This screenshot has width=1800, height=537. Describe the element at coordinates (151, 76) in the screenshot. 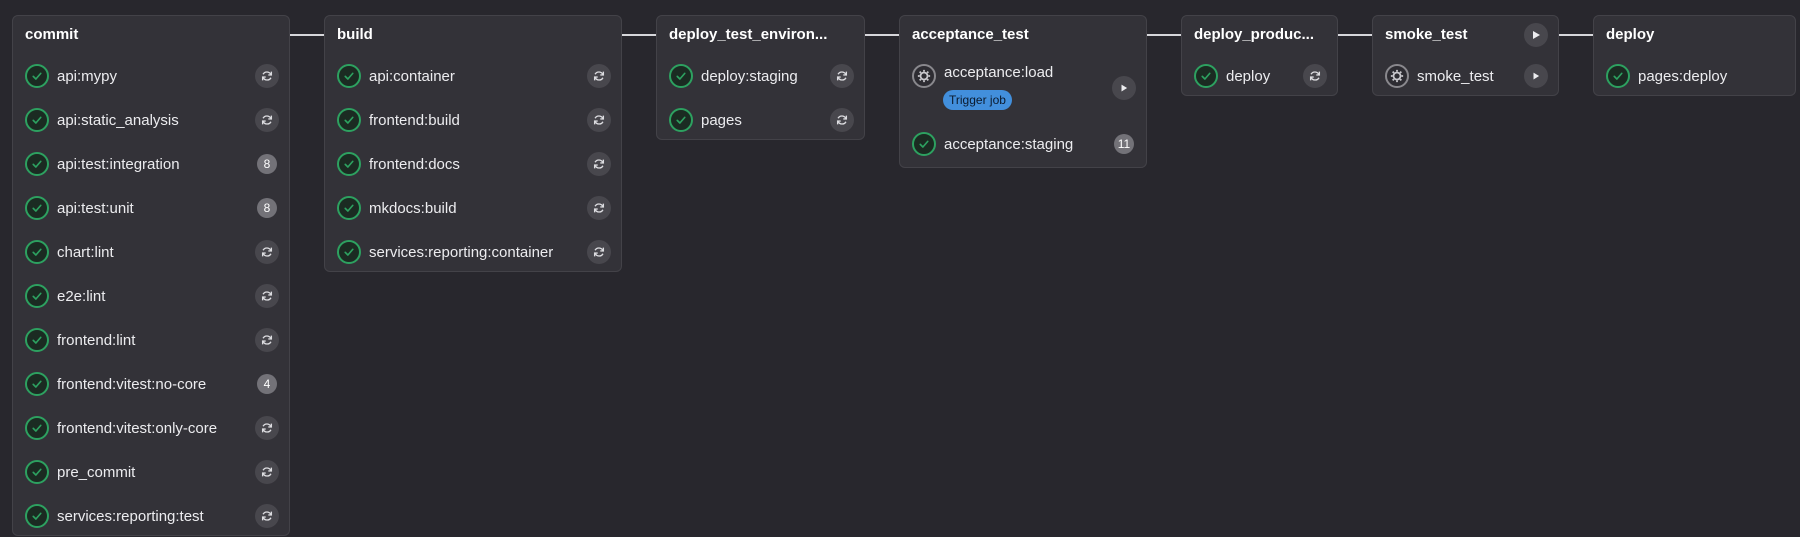

I see `job-row: api:mypy` at that location.